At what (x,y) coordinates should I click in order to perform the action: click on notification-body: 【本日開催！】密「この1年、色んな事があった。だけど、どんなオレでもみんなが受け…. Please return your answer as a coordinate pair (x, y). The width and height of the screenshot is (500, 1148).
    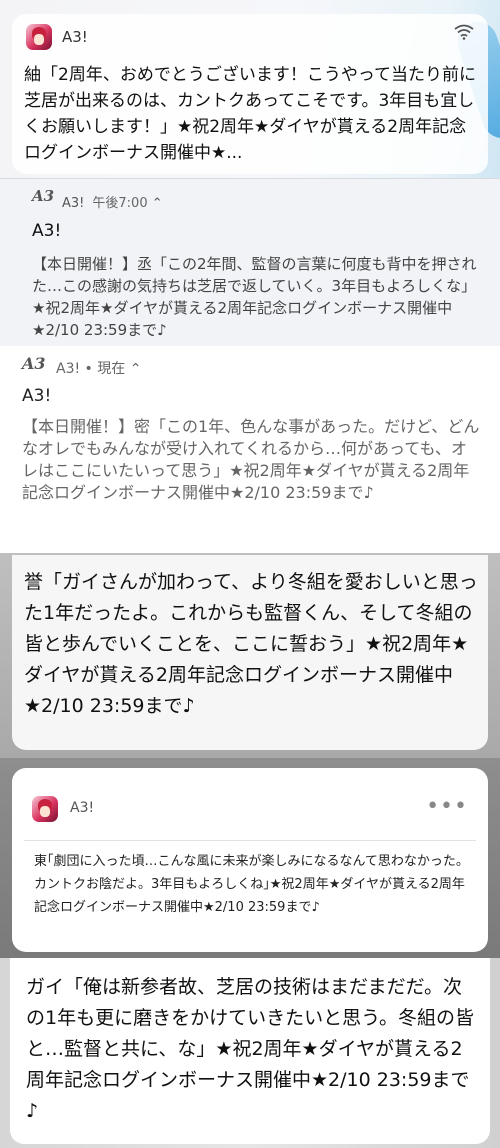
    Looking at the image, I should click on (251, 459).